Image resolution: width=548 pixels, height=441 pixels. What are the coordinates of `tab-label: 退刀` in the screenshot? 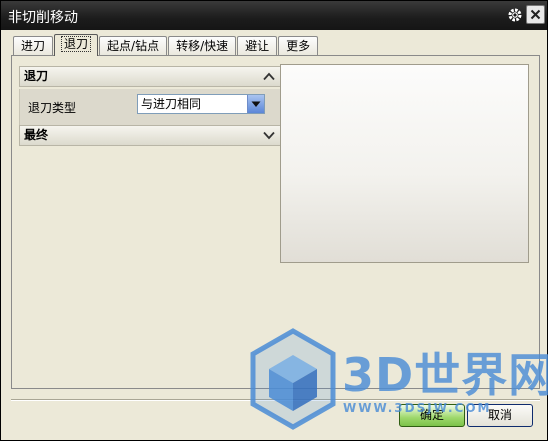 It's located at (76, 44).